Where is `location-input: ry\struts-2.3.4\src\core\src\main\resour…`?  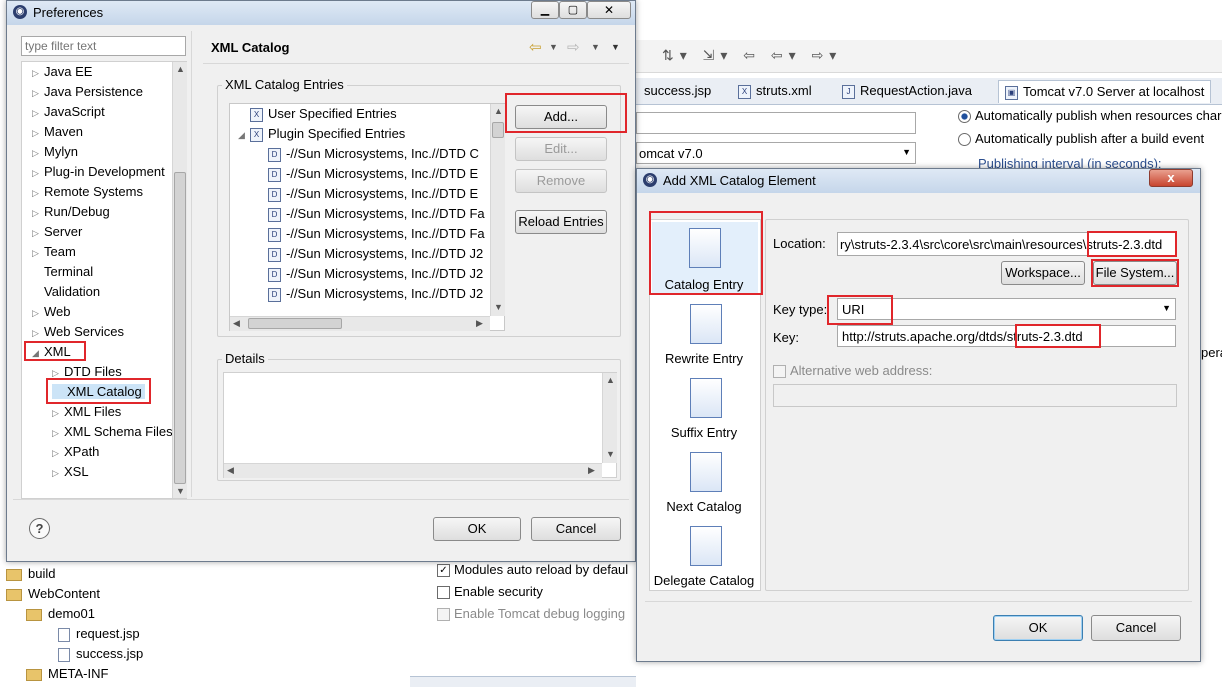 location-input: ry\struts-2.3.4\src\core\src\main\resour… is located at coordinates (1006, 244).